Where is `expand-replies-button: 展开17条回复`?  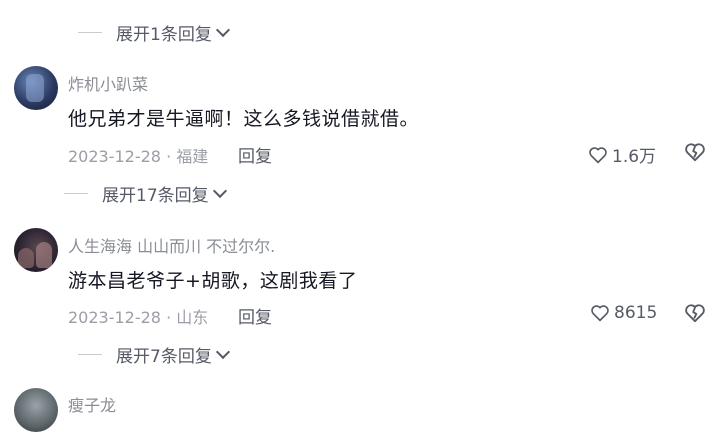
expand-replies-button: 展开17条回复 is located at coordinates (145, 193).